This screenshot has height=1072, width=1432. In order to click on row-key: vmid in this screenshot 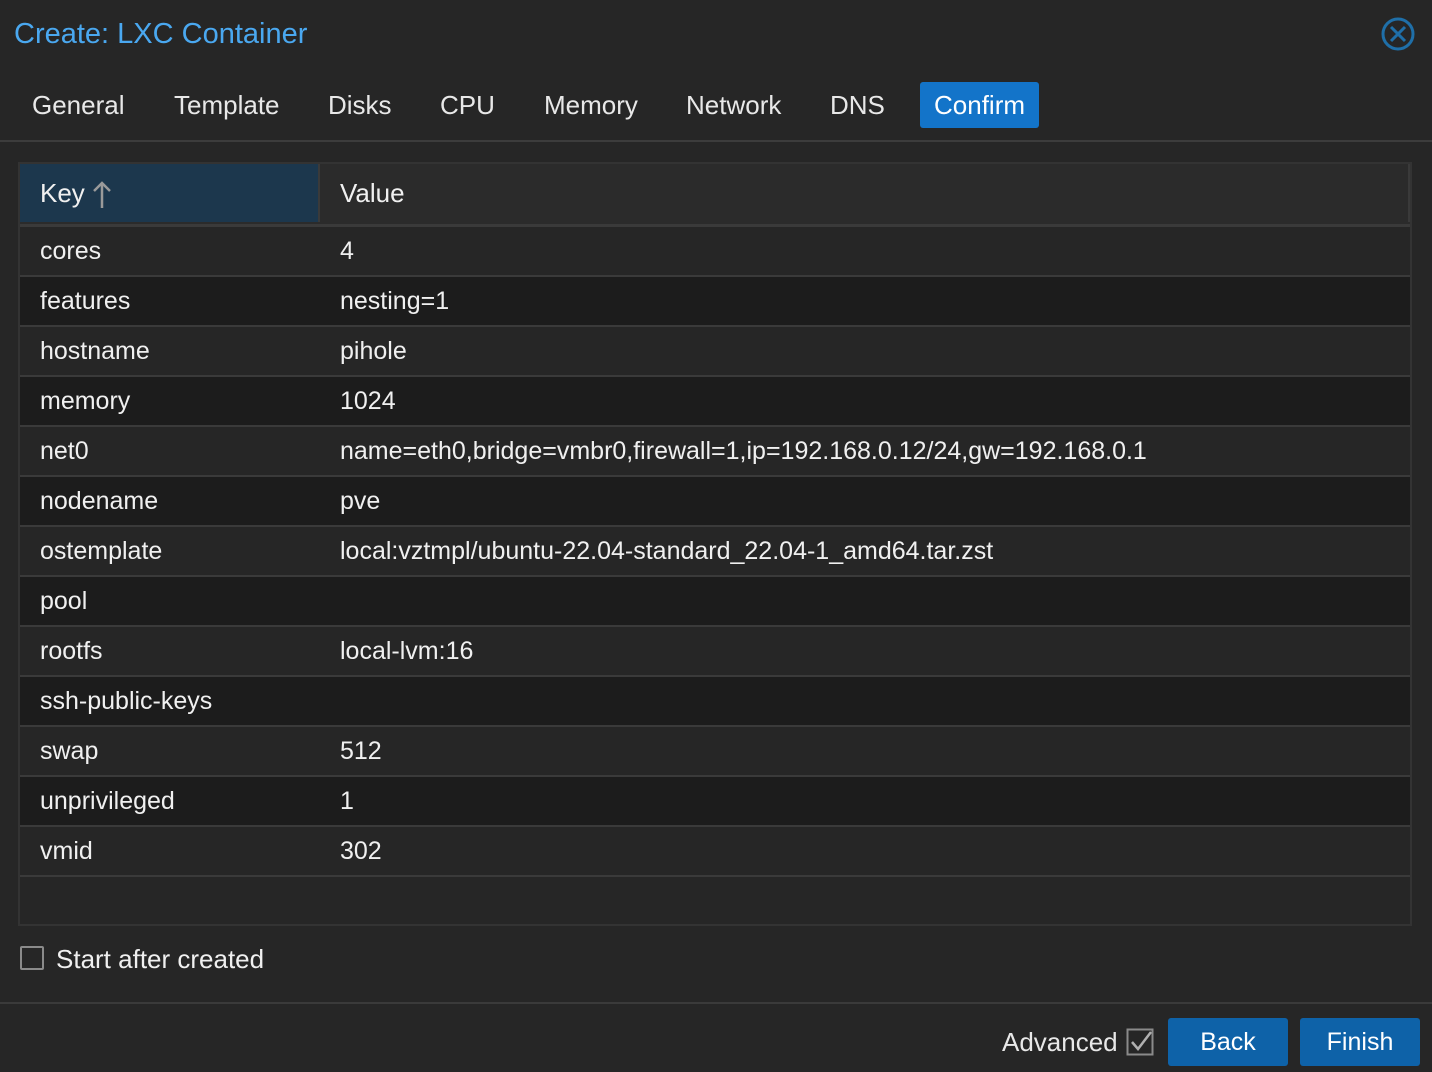, I will do `click(66, 851)`.